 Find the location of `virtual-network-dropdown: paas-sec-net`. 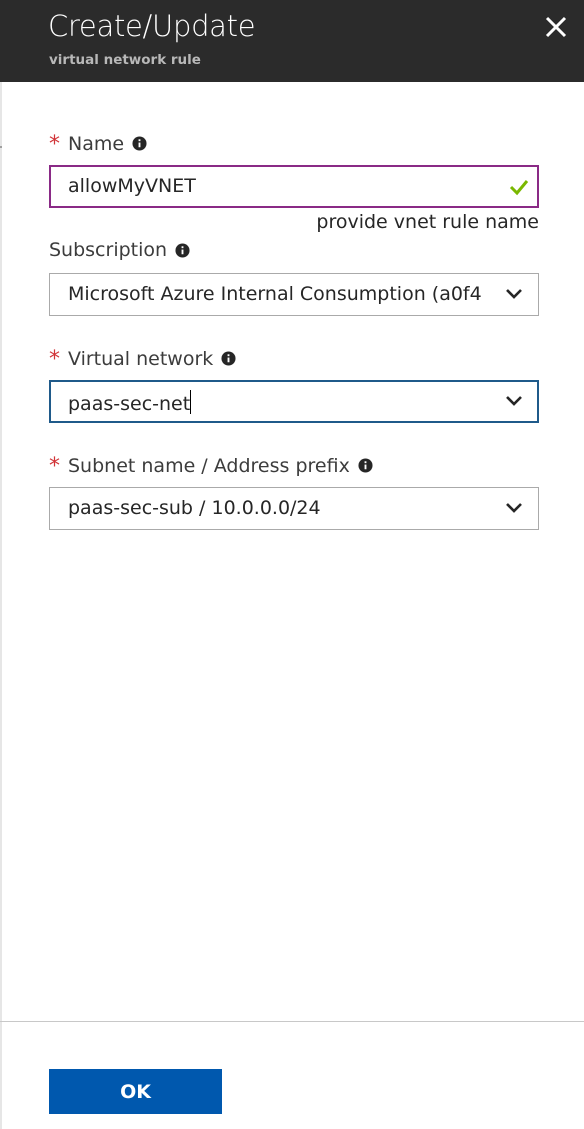

virtual-network-dropdown: paas-sec-net is located at coordinates (294, 401).